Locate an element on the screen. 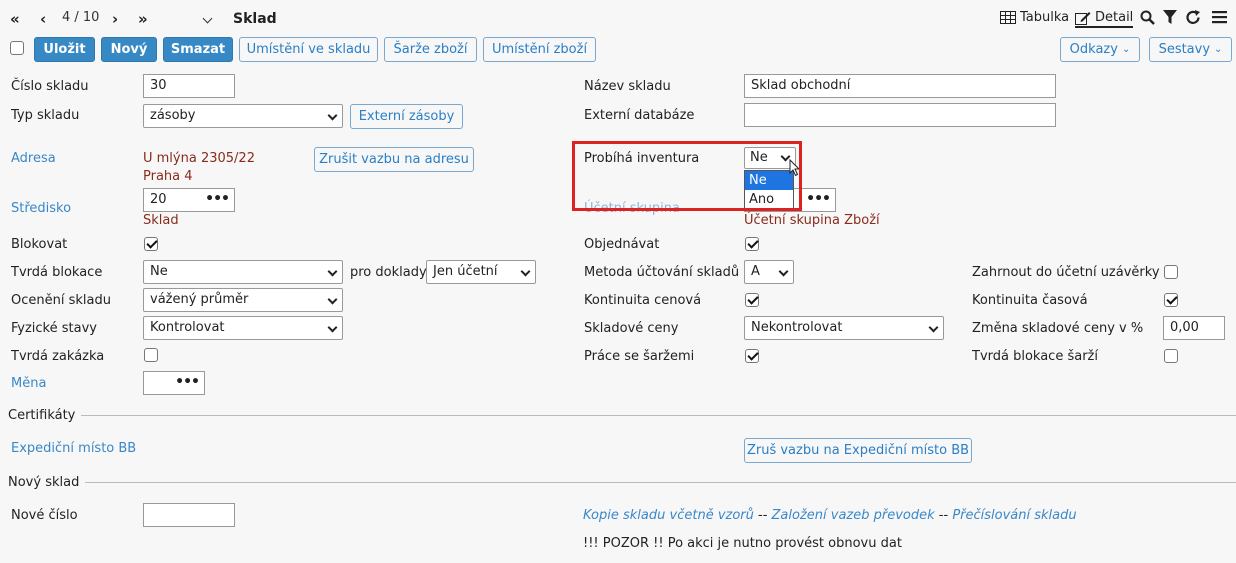 This screenshot has width=1236, height=563. links-dropdown-button: Odkazy ⌄ is located at coordinates (1100, 49).